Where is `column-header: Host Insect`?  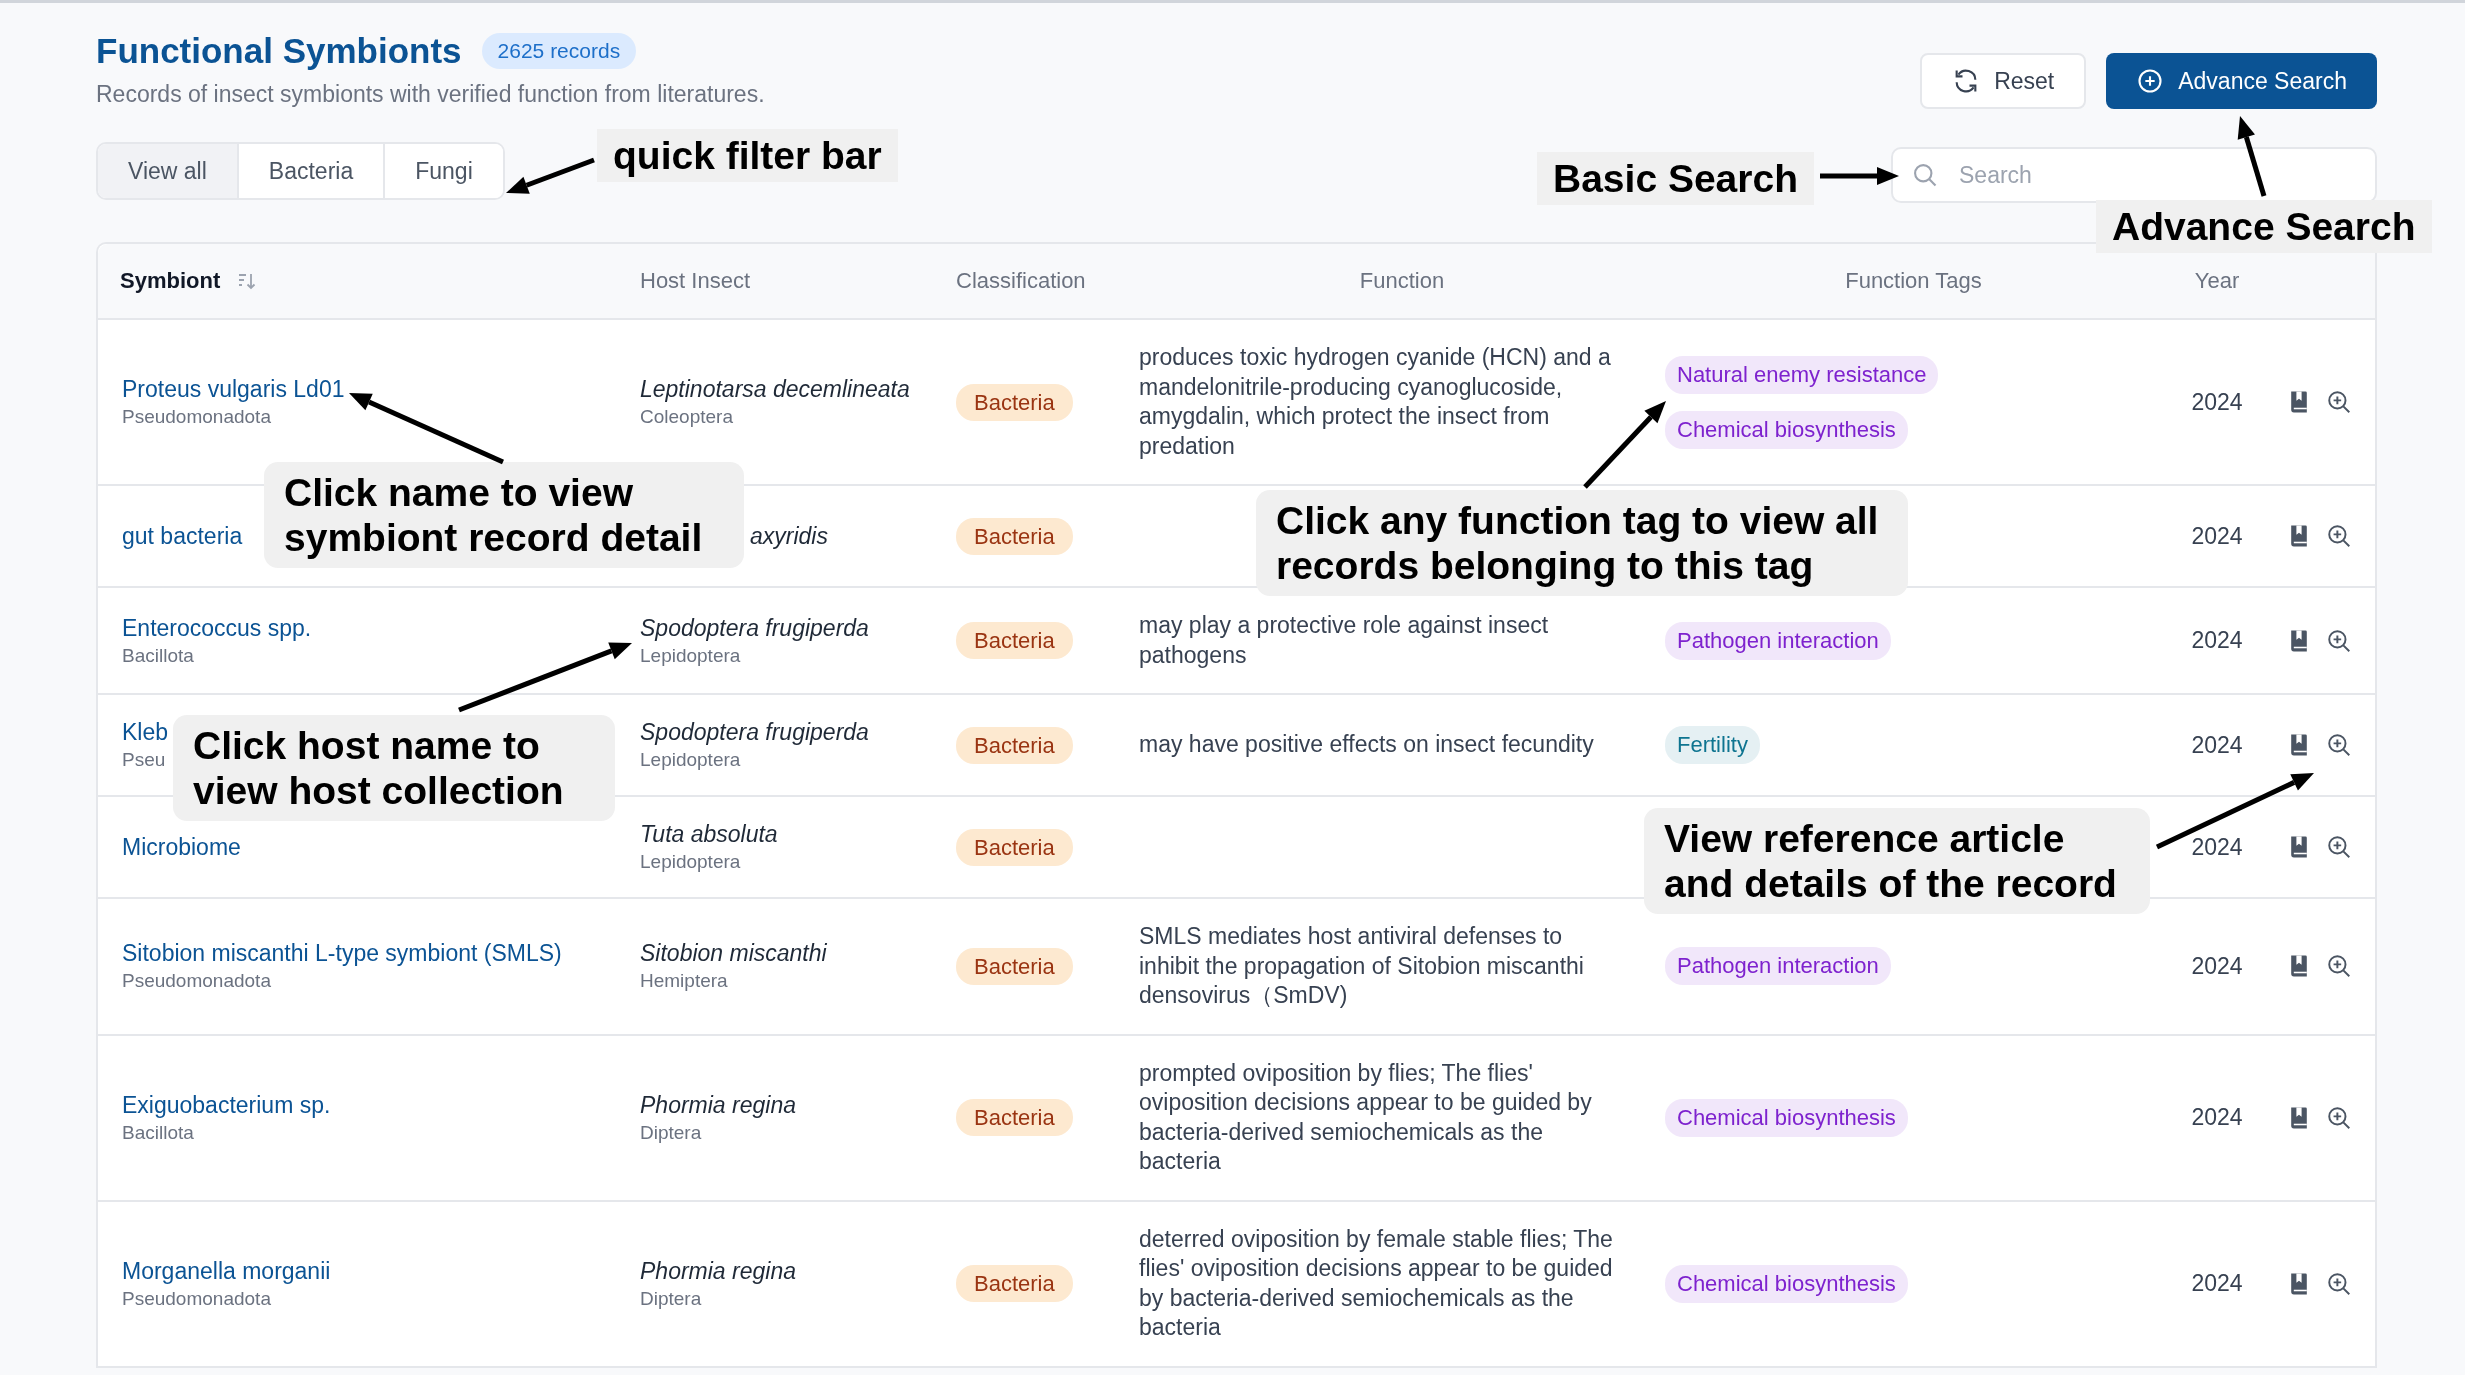 column-header: Host Insect is located at coordinates (695, 281).